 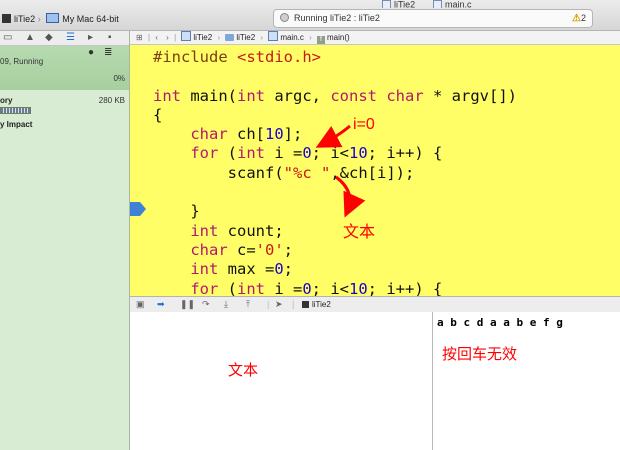 I want to click on annotation-i-equals-zero: i=0, so click(x=364, y=124).